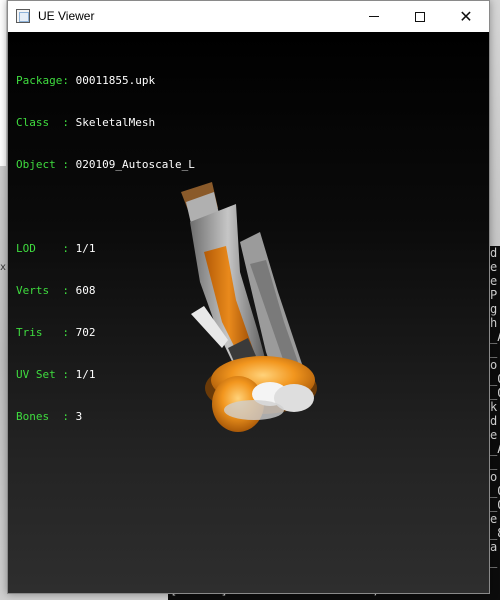 The height and width of the screenshot is (600, 500). Describe the element at coordinates (66, 16) in the screenshot. I see `window-title: UE Viewer` at that location.